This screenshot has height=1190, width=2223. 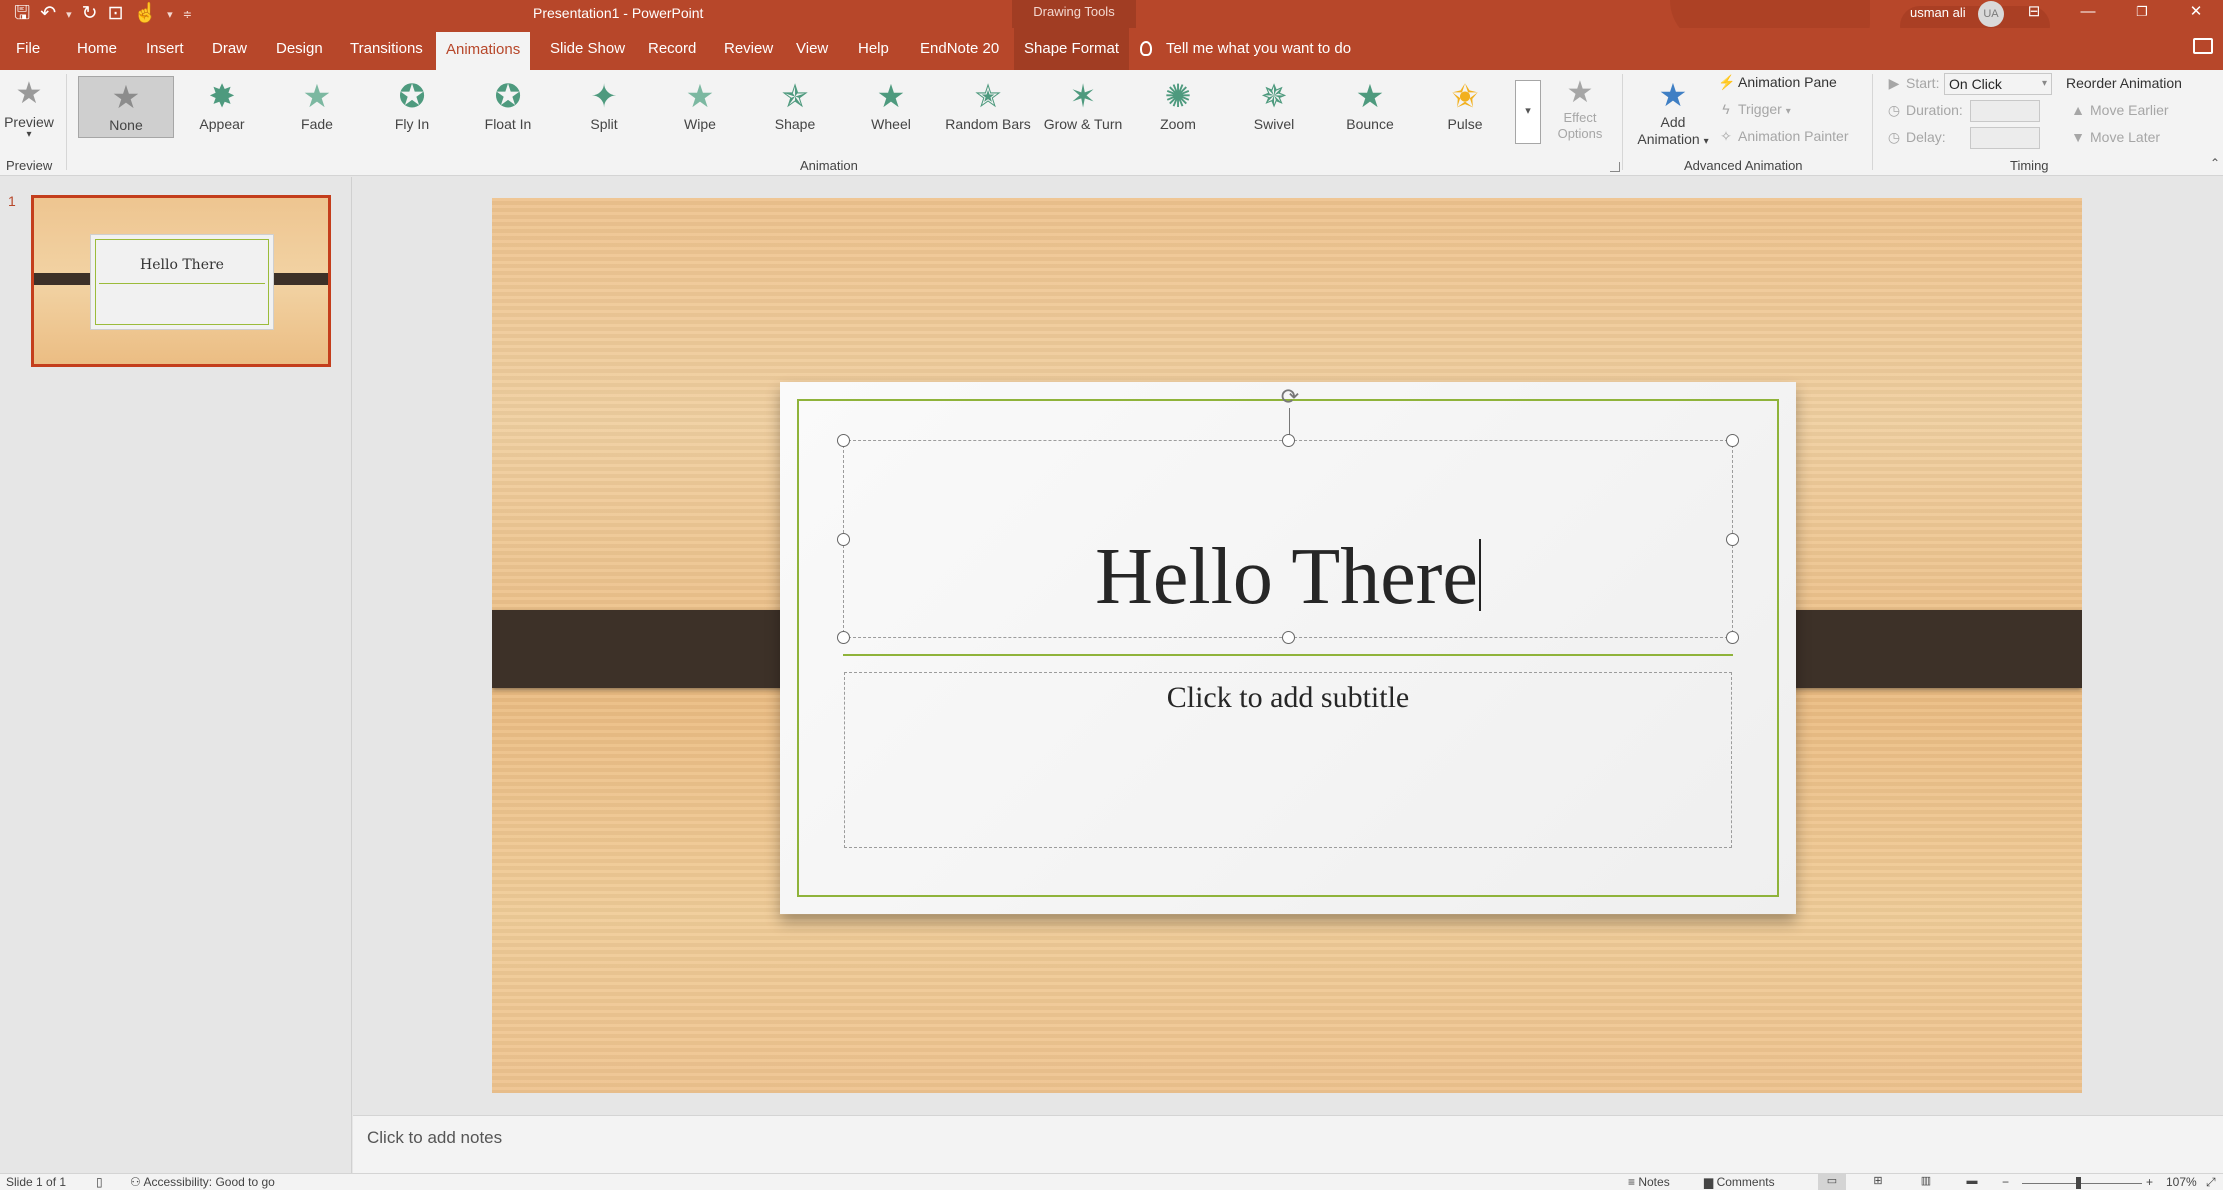 I want to click on animation-none: ★ None, so click(x=126, y=107).